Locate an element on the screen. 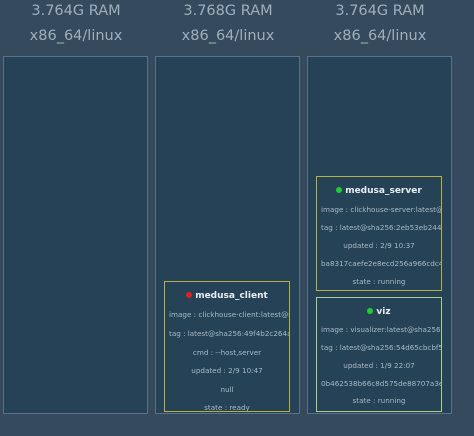 This screenshot has height=436, width=474. node-ram-label: 3.768G RAM is located at coordinates (228, 11).